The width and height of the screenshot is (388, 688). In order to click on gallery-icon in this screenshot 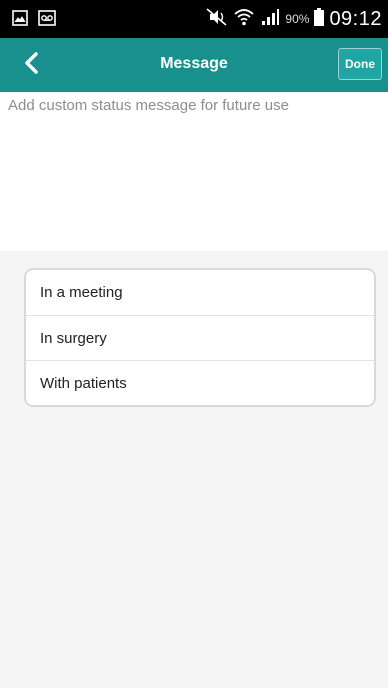, I will do `click(20, 20)`.